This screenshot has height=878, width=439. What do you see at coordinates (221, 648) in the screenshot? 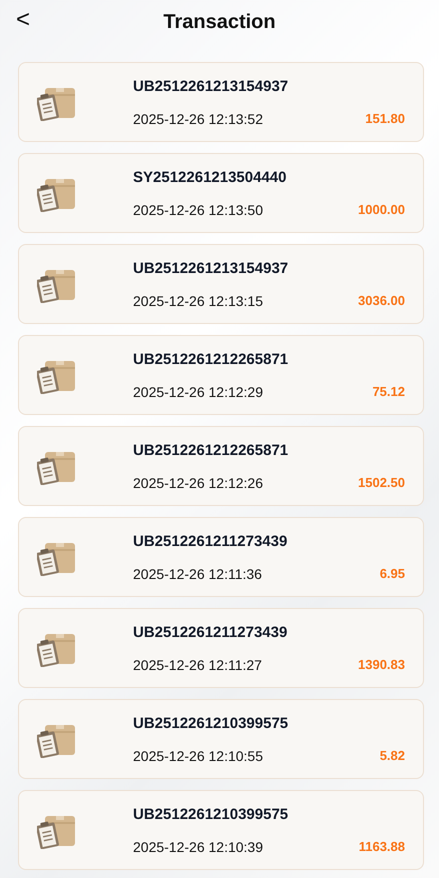
I see `transaction-card: UB2512261211273439 2025-12-26 12:11:27 1390.83` at bounding box center [221, 648].